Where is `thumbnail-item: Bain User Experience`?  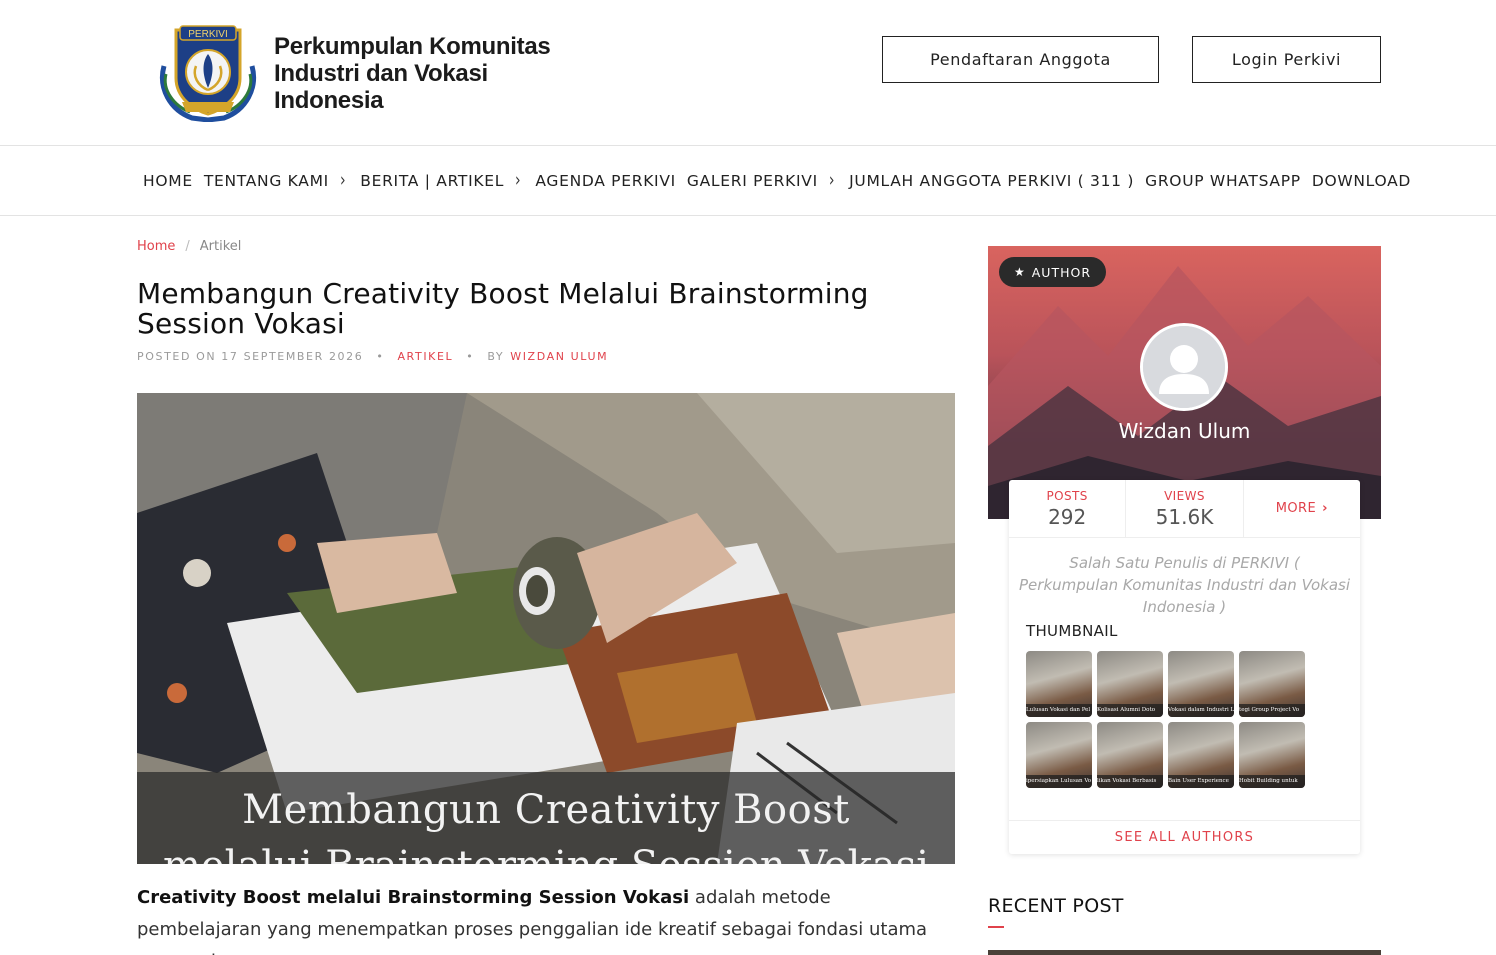 thumbnail-item: Bain User Experience is located at coordinates (1201, 755).